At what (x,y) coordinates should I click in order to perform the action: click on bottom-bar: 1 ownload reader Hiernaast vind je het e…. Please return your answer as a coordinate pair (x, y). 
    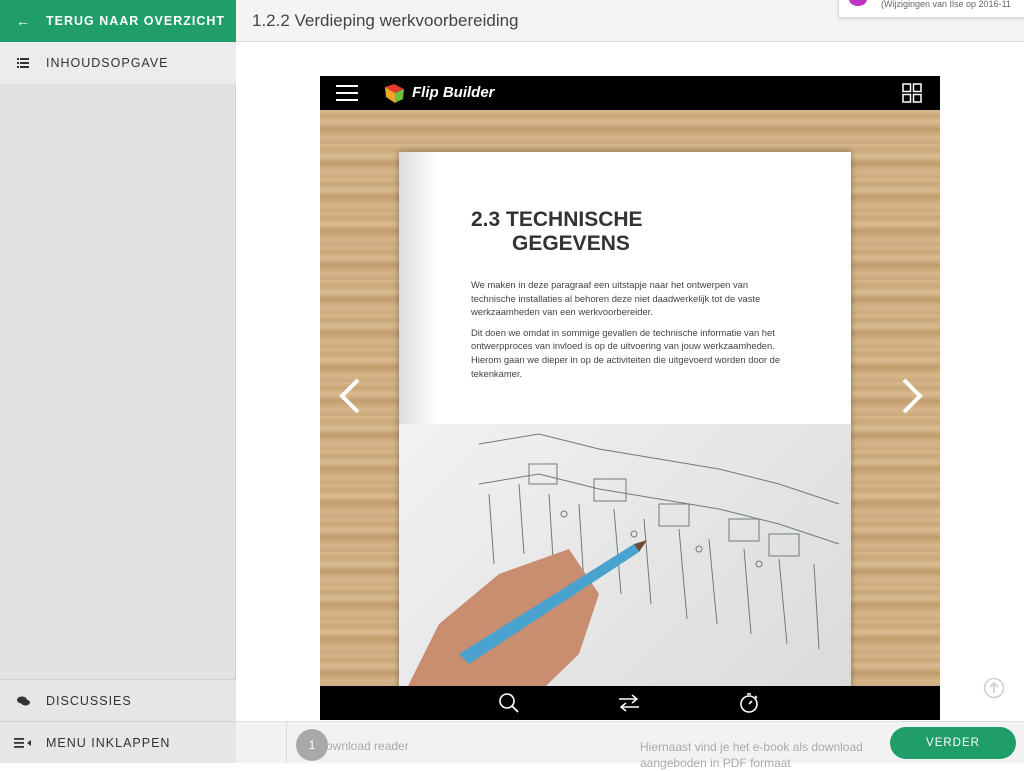
    Looking at the image, I should click on (630, 745).